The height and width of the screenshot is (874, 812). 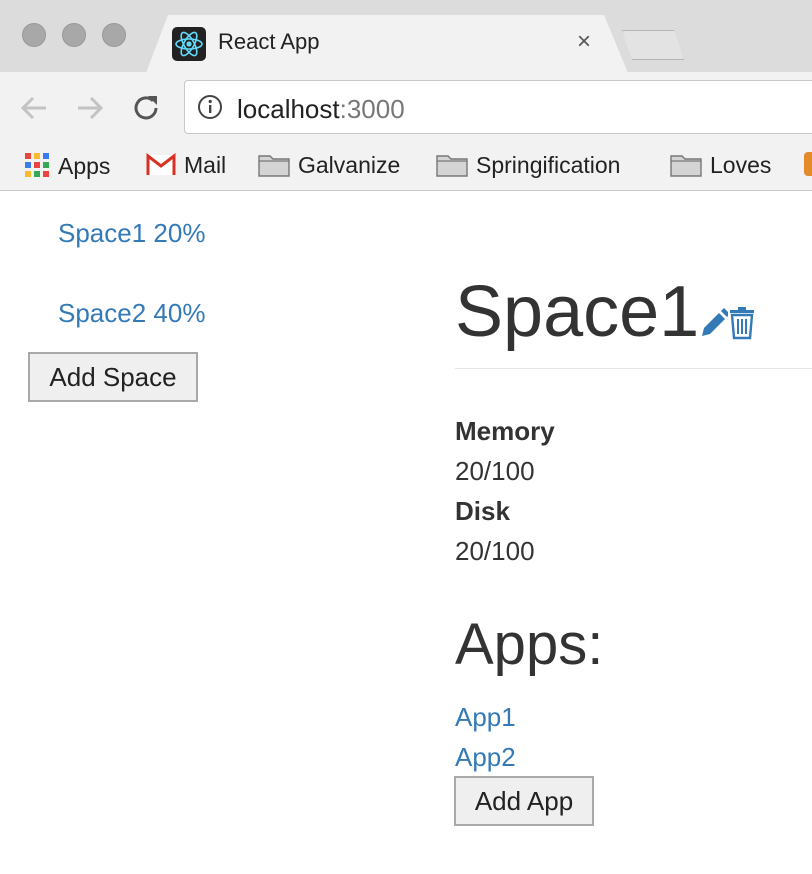 I want to click on add-space-button: Add Space, so click(x=113, y=377).